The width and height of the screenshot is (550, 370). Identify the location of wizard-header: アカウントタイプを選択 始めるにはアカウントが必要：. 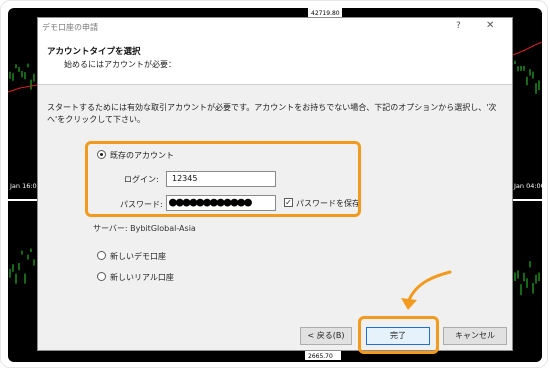
(275, 60).